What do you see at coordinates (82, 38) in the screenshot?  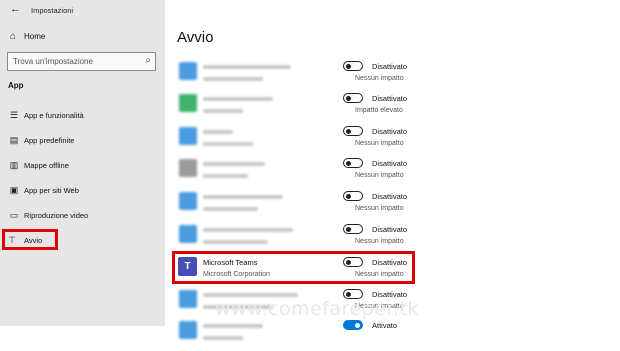 I see `home-nav-item: ⌂ Home` at bounding box center [82, 38].